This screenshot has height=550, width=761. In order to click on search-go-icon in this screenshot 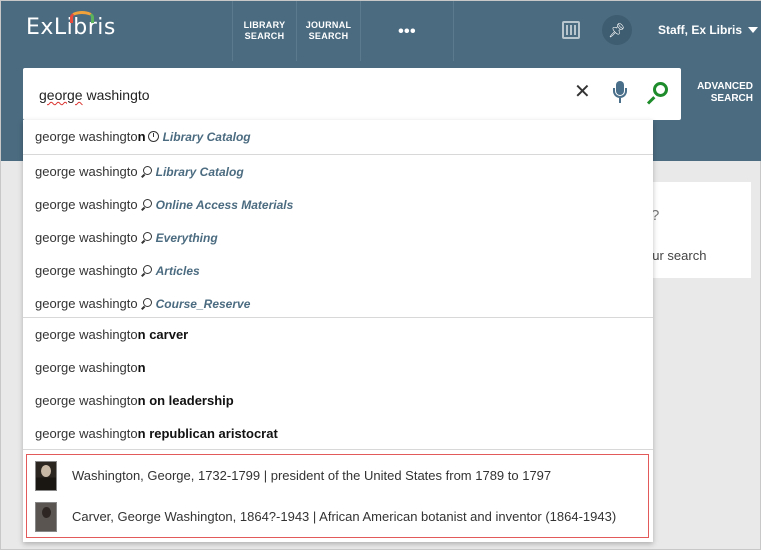, I will do `click(657, 93)`.